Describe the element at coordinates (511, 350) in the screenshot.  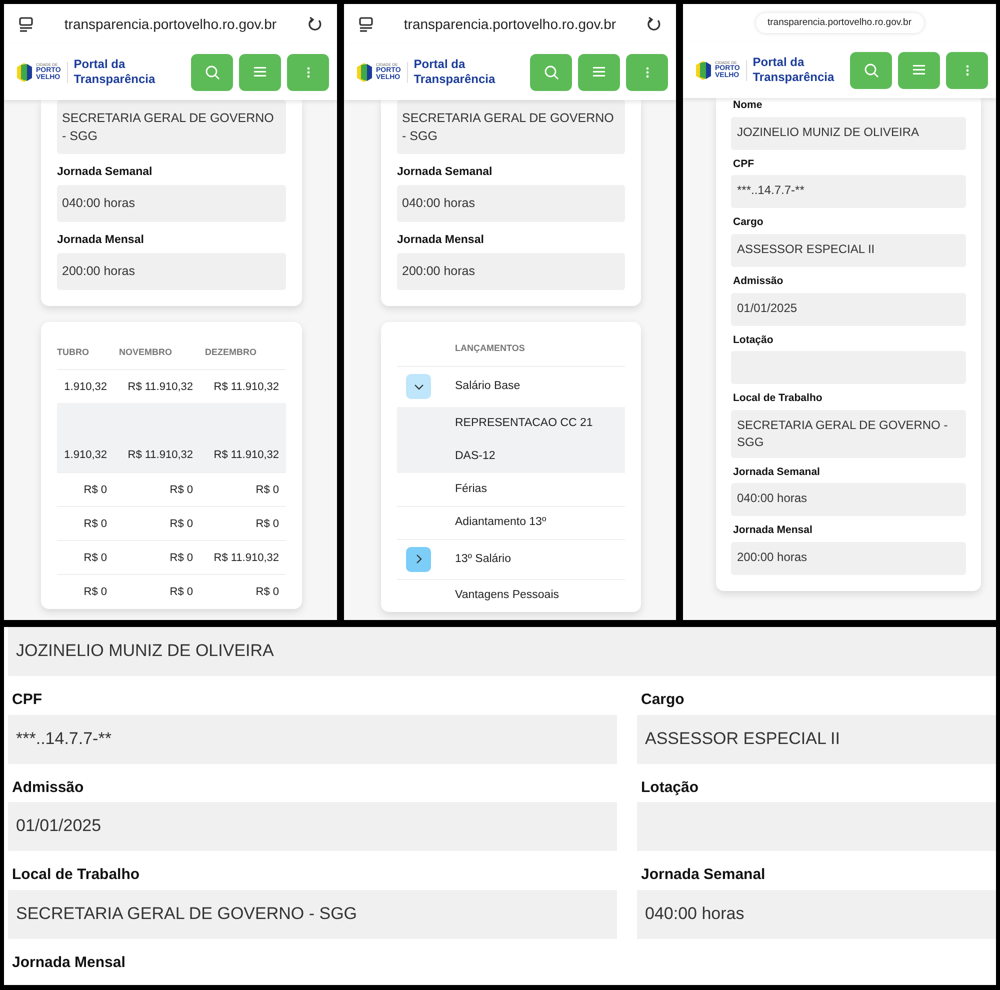
I see `column-header: LANÇAMENTOS` at that location.